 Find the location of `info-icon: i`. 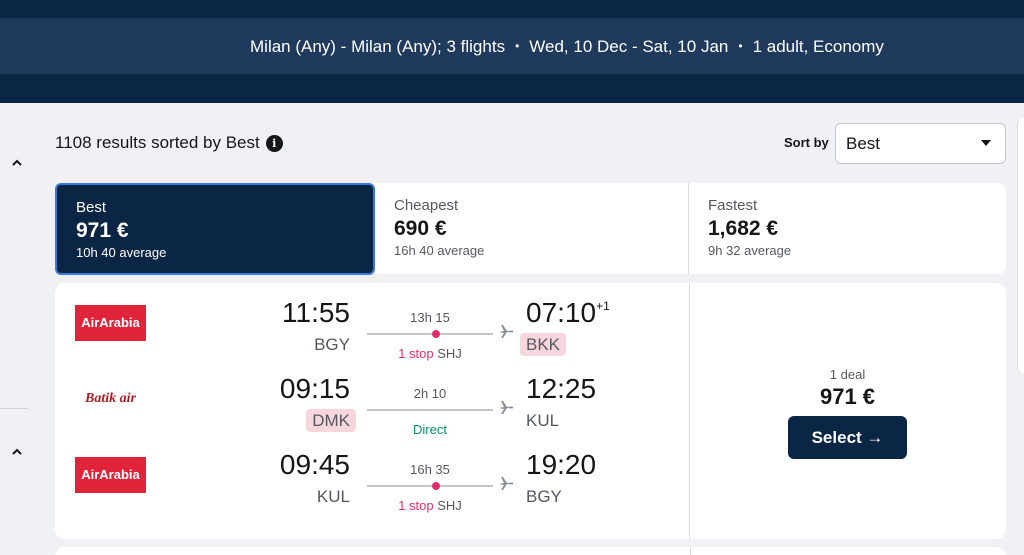

info-icon: i is located at coordinates (274, 143).